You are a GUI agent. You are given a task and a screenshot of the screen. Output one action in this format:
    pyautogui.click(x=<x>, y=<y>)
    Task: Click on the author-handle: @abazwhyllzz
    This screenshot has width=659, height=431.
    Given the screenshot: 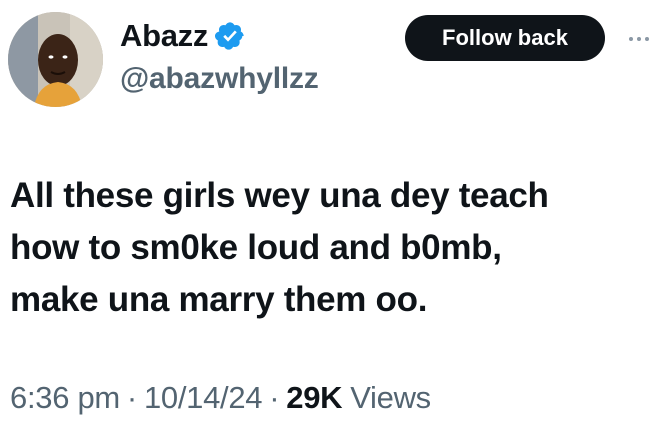 What is the action you would take?
    pyautogui.click(x=219, y=79)
    